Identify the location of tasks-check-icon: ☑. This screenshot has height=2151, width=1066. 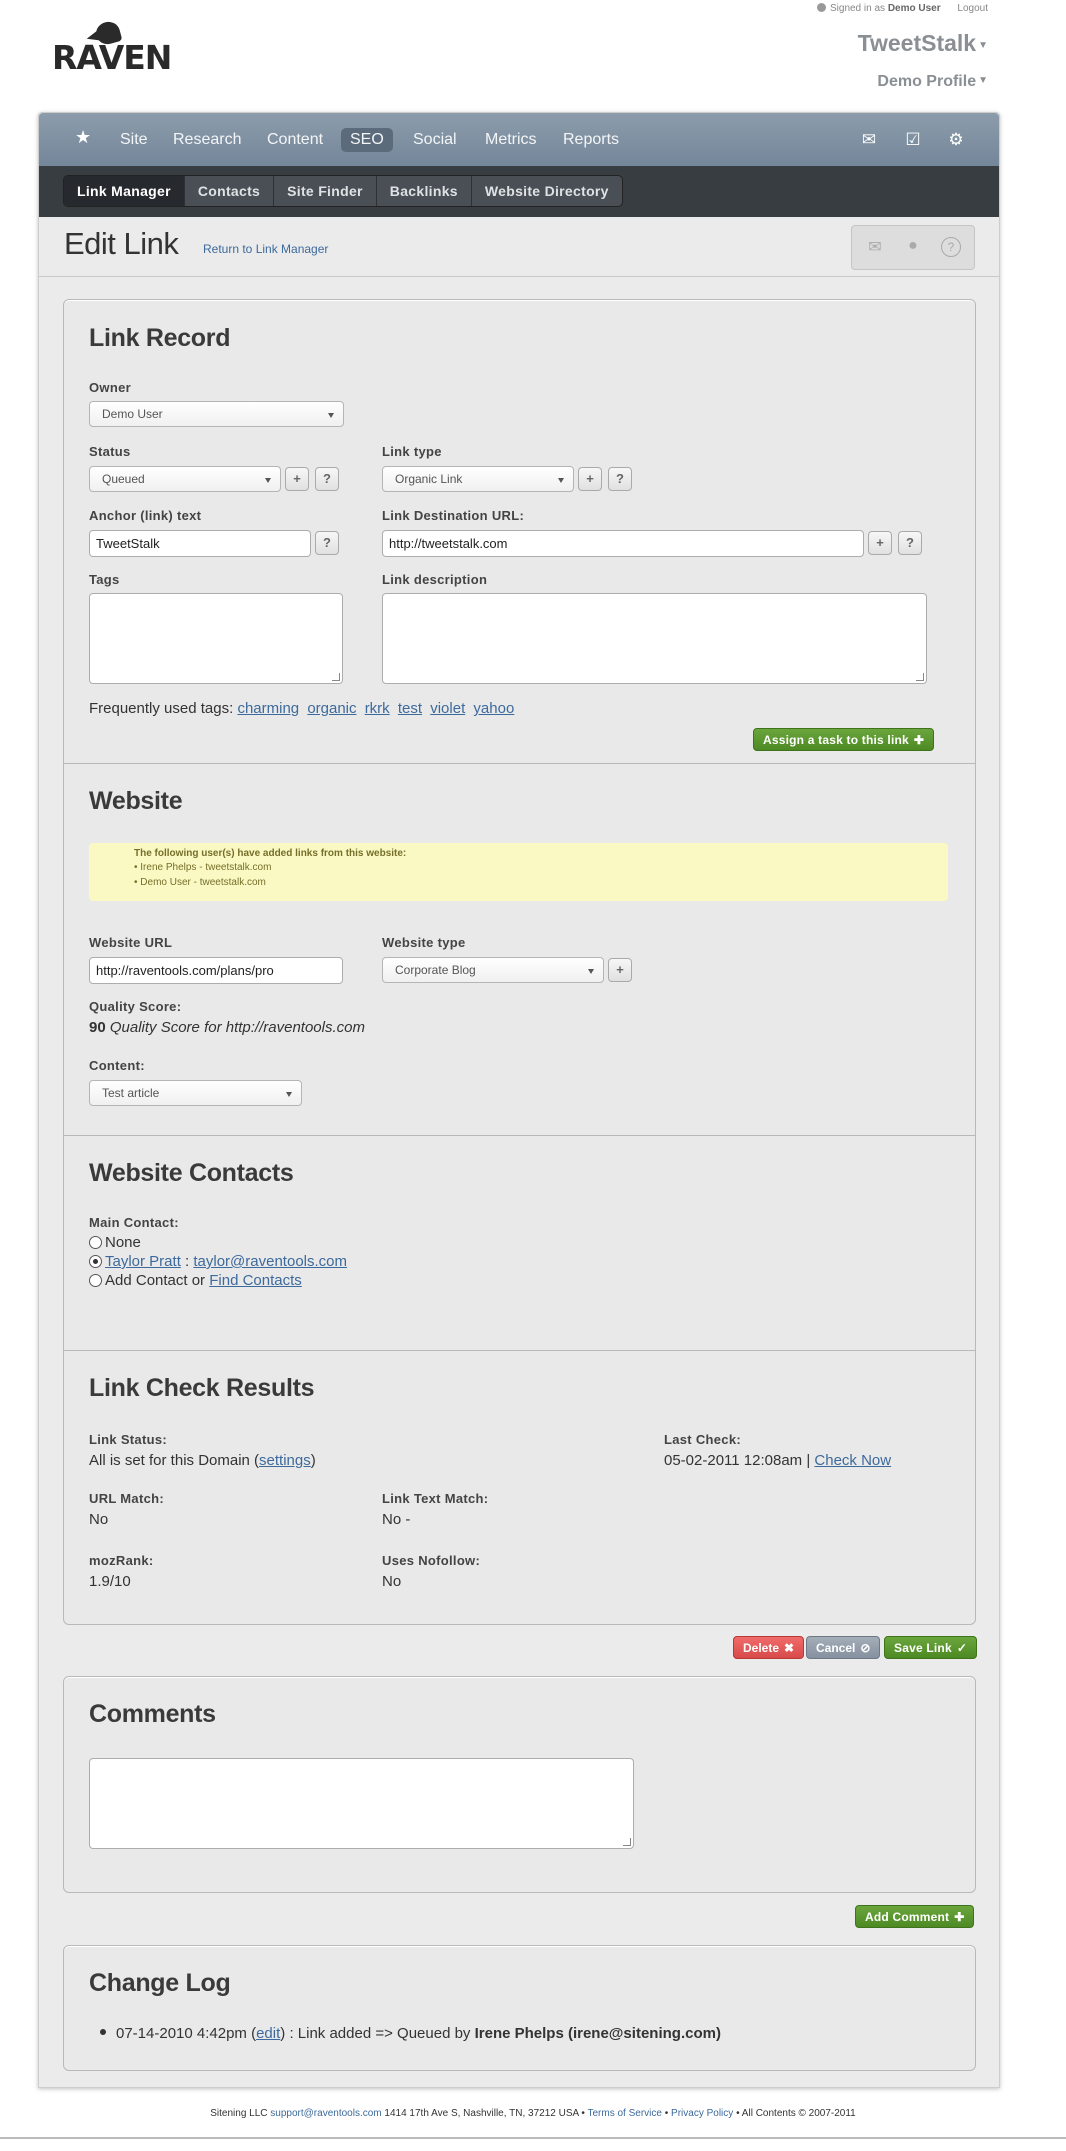
(913, 139).